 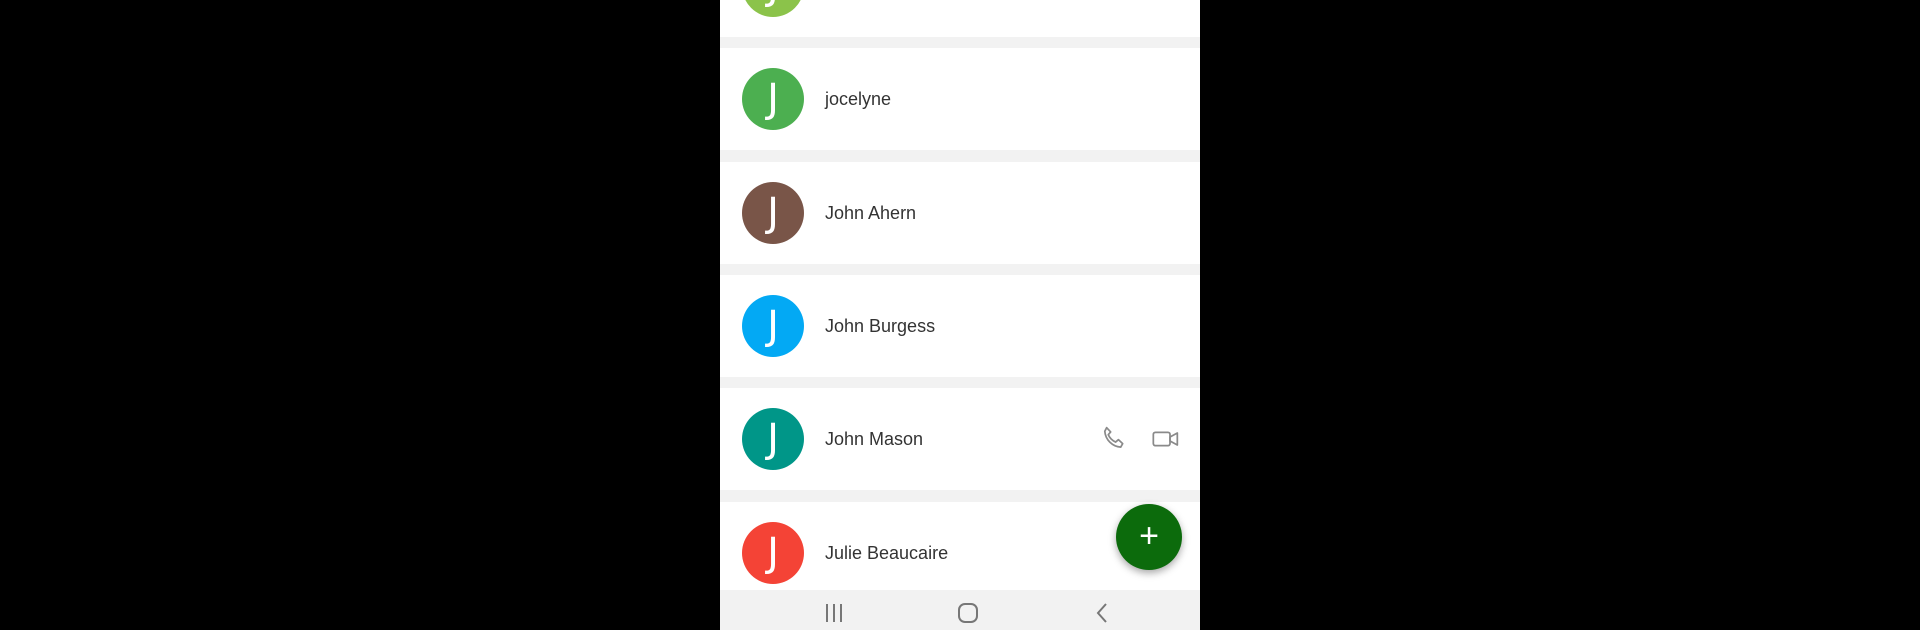 What do you see at coordinates (960, 439) in the screenshot?
I see `contact-row: J John Mason` at bounding box center [960, 439].